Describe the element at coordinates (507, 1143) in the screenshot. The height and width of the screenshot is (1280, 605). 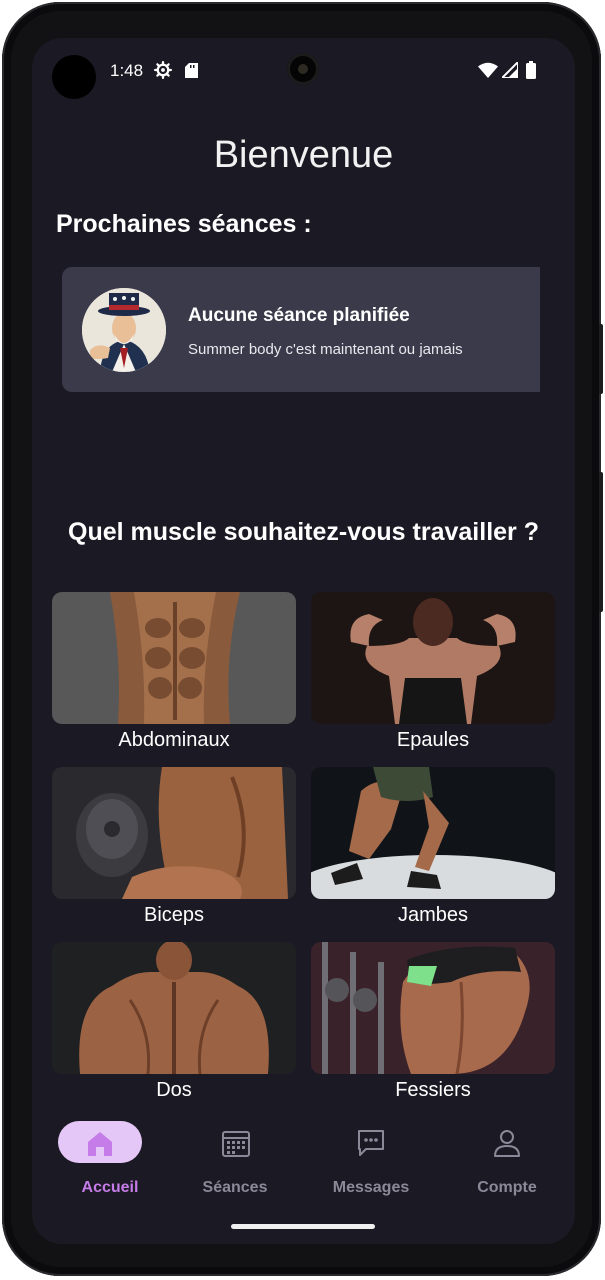
I see `person-icon` at that location.